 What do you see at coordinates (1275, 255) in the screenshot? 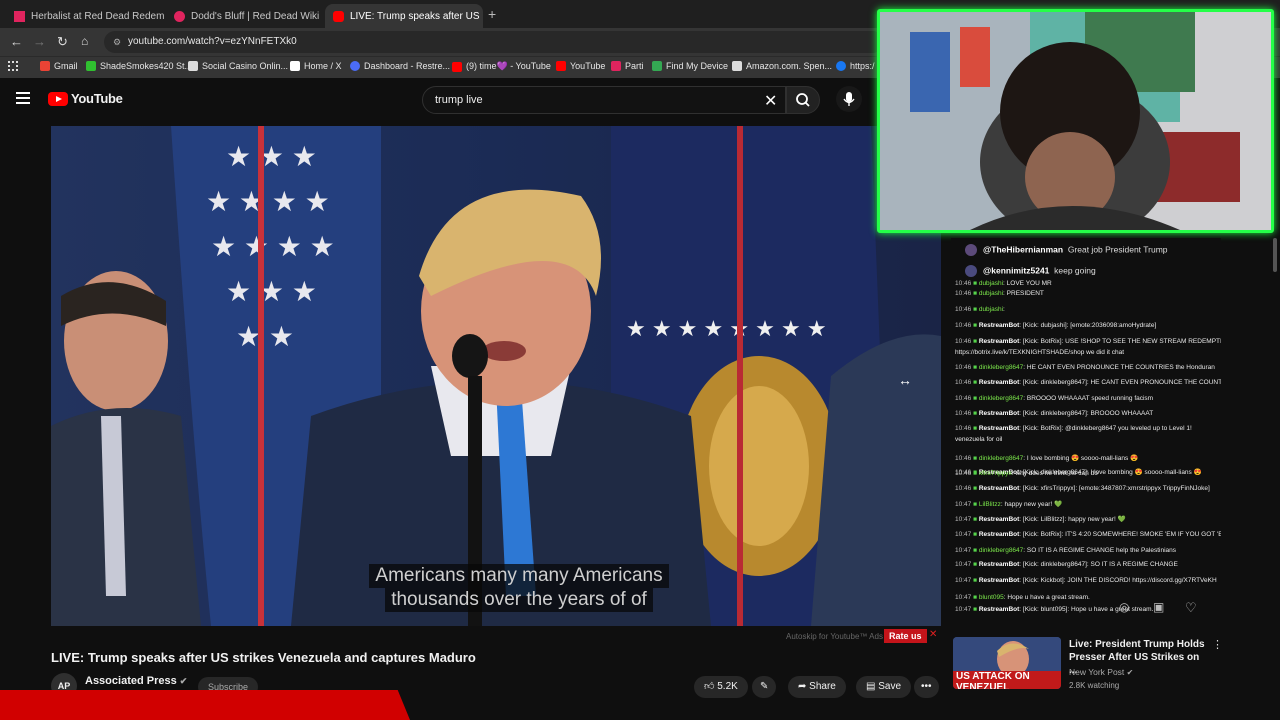
I see `scrollbar-thumb` at bounding box center [1275, 255].